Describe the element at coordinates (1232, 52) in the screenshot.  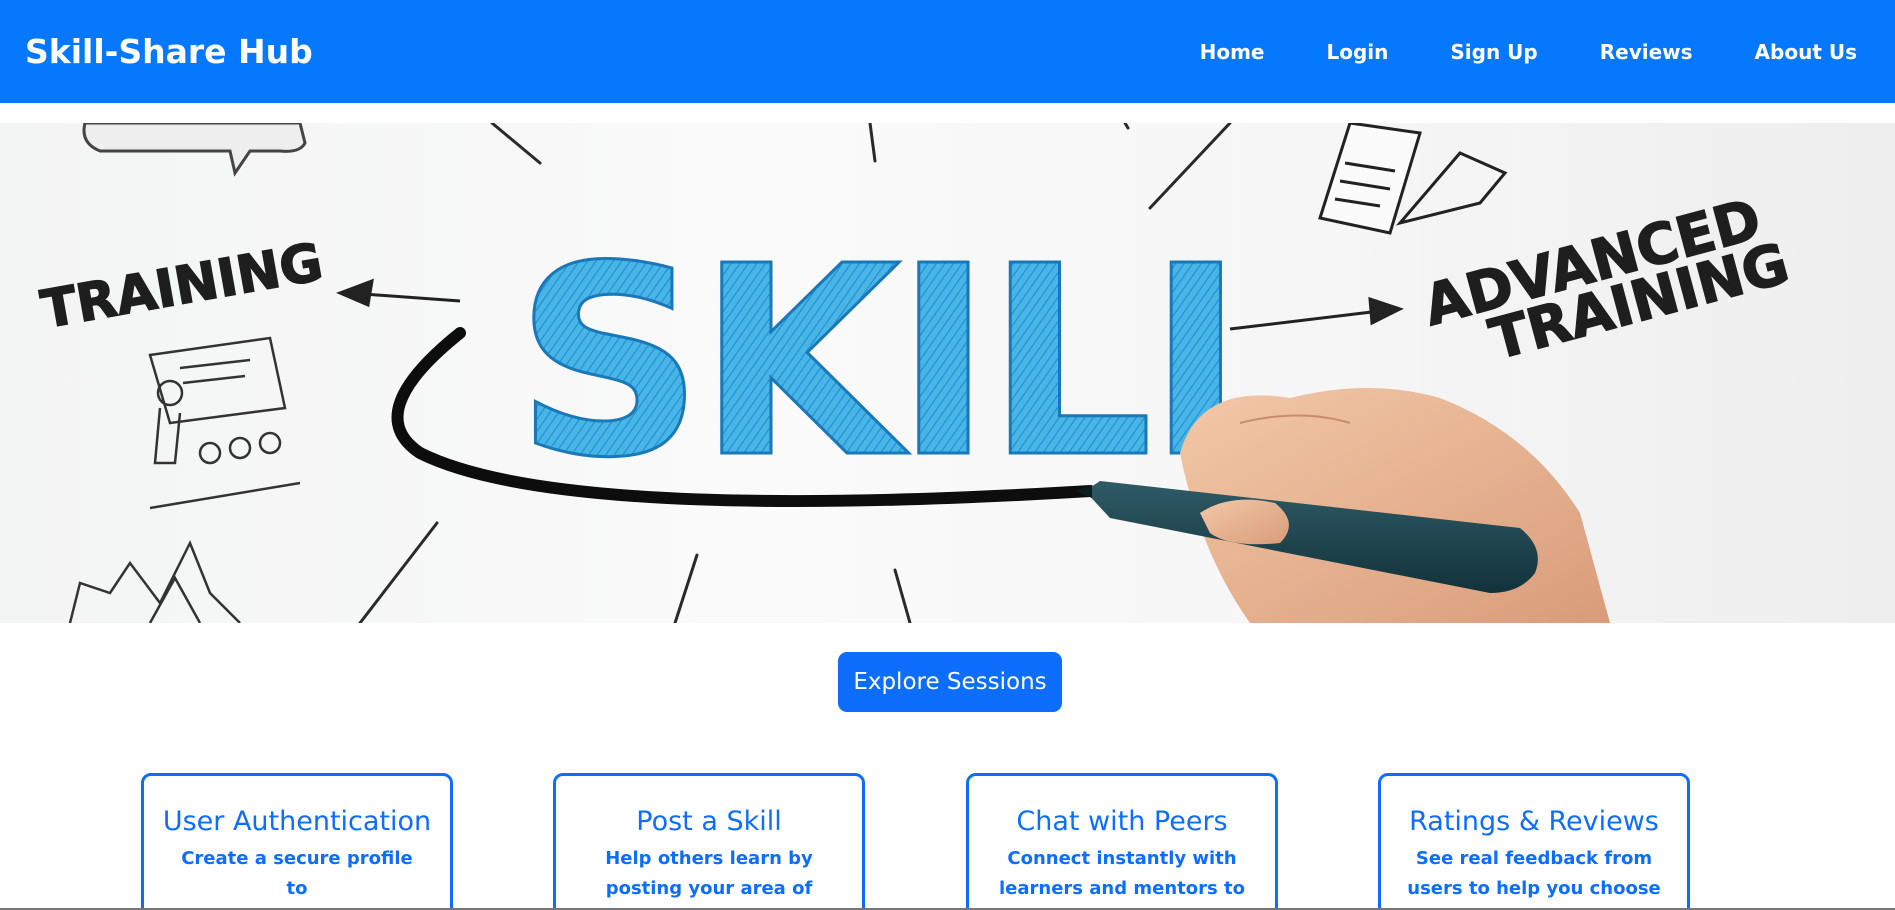
I see `nav-link-home: Home` at that location.